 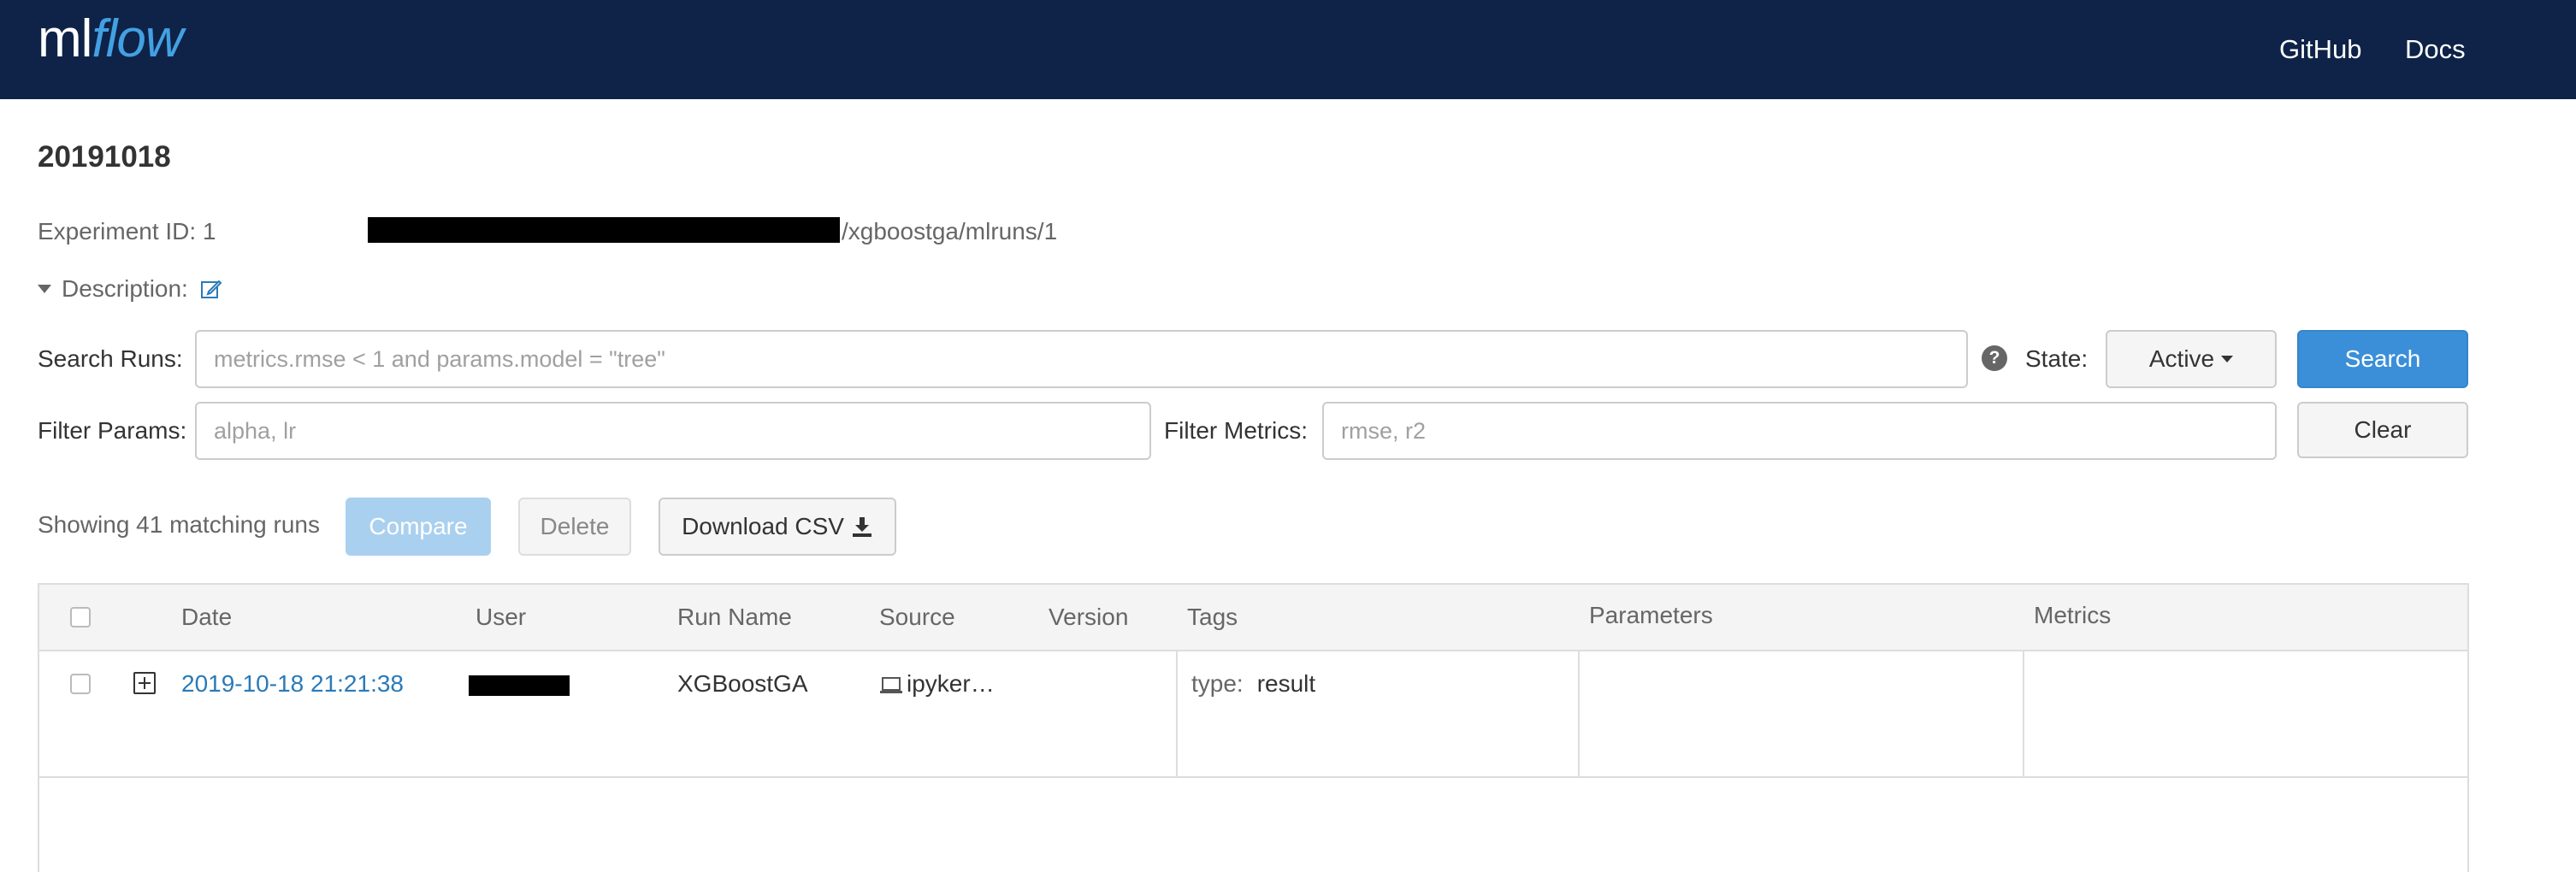 What do you see at coordinates (1286, 683) in the screenshot?
I see `tag-value: result` at bounding box center [1286, 683].